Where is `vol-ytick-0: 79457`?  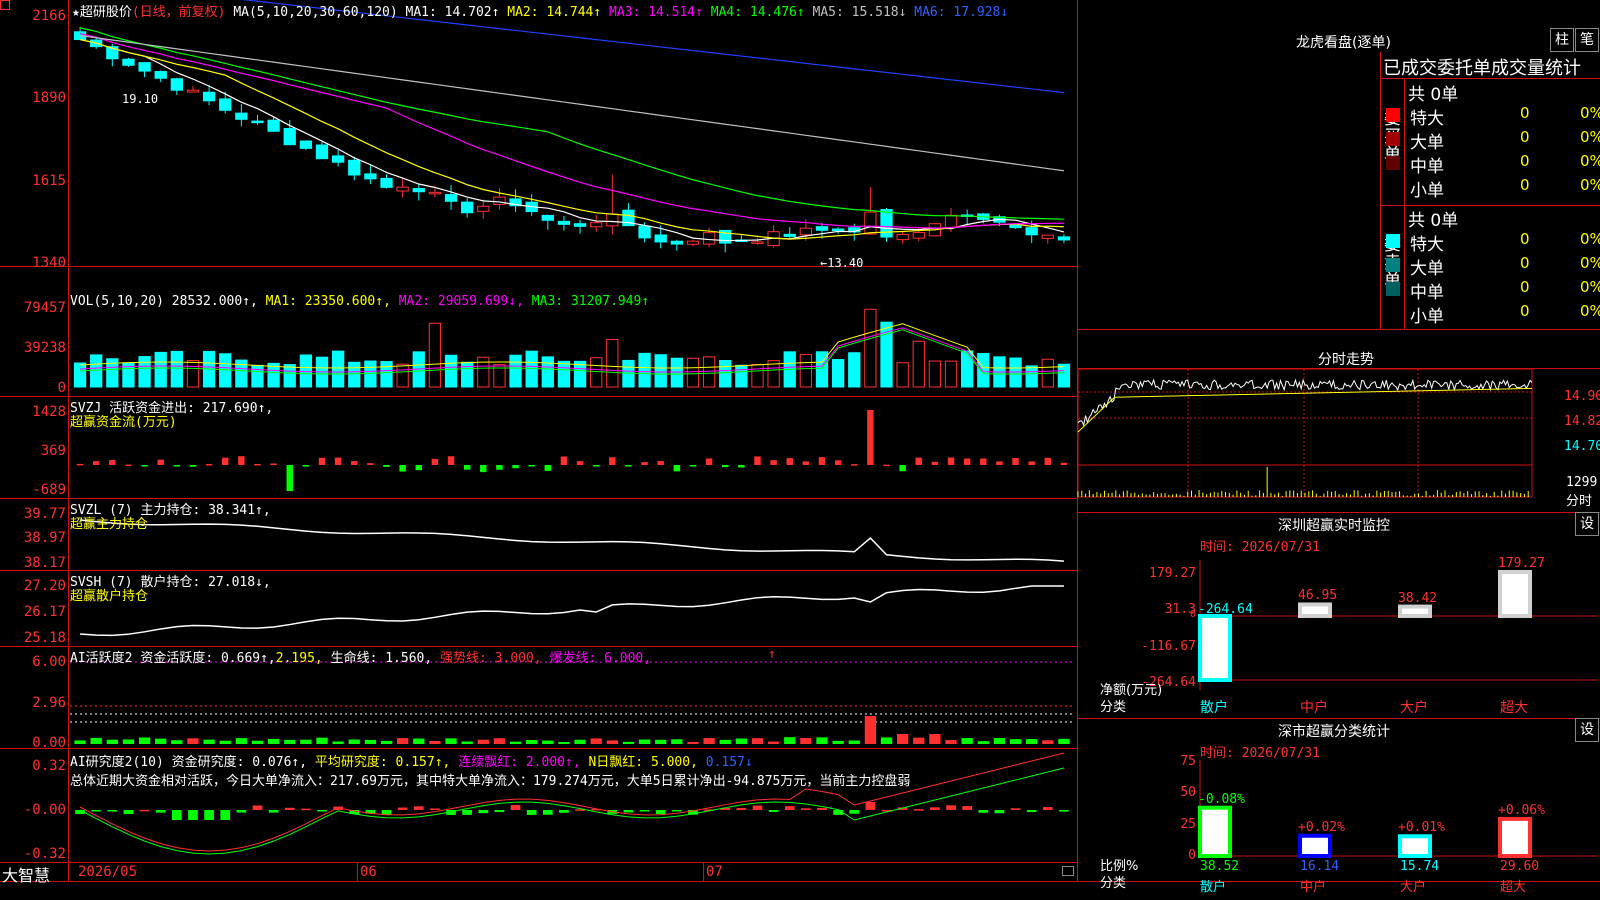
vol-ytick-0: 79457 is located at coordinates (44, 308).